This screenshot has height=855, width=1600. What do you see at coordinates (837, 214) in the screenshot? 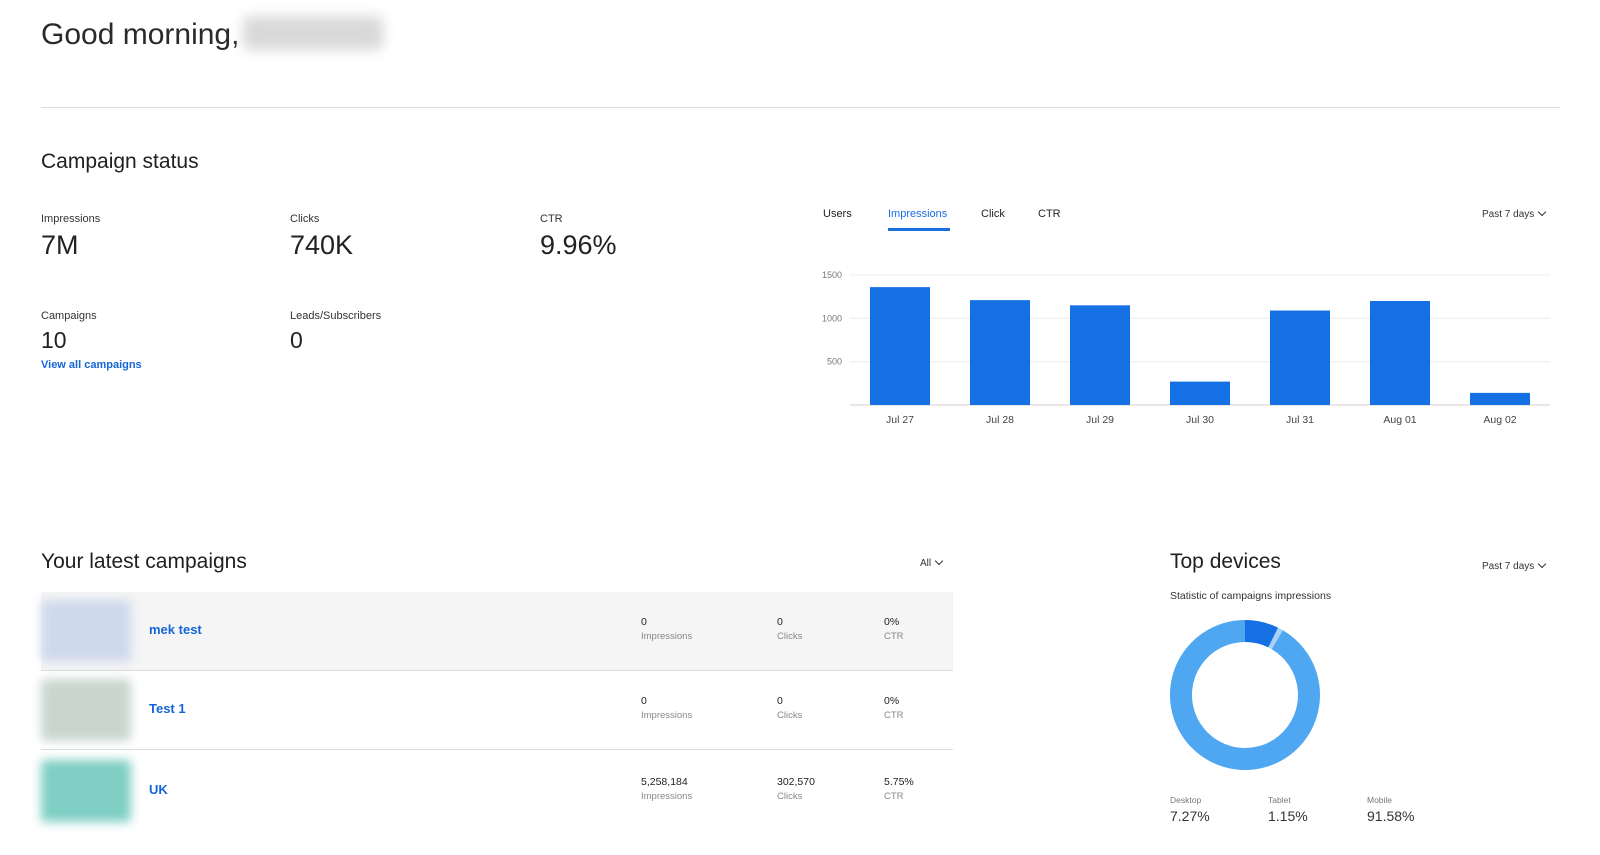
I see `tab-users: Users` at bounding box center [837, 214].